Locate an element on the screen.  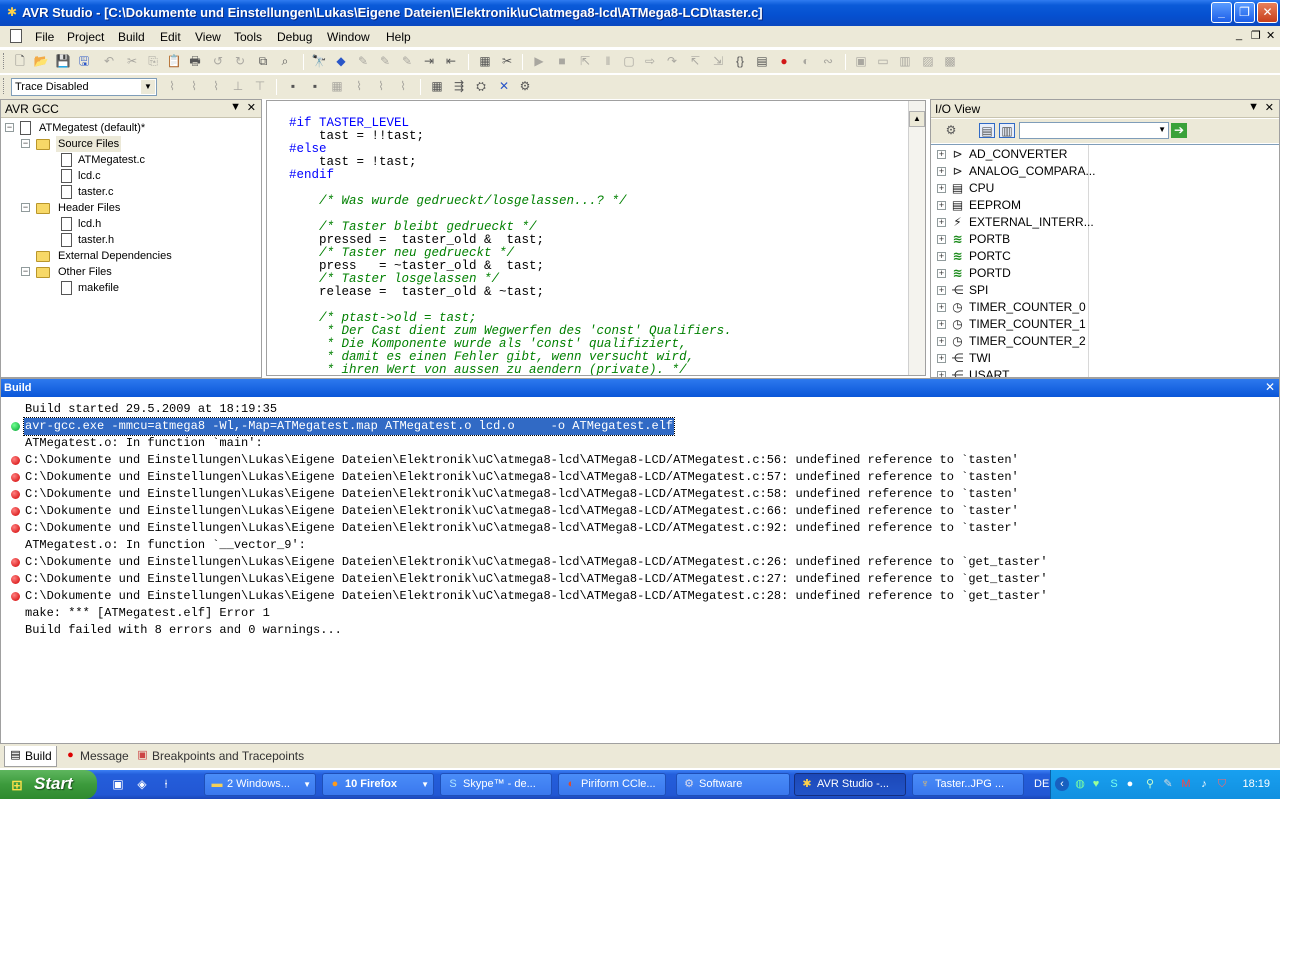
next-bookmark-icon: ✎ is located at coordinates (363, 61).